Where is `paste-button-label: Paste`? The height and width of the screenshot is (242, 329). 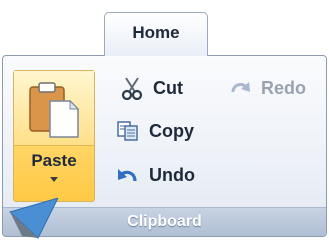
paste-button-label: Paste is located at coordinates (54, 160).